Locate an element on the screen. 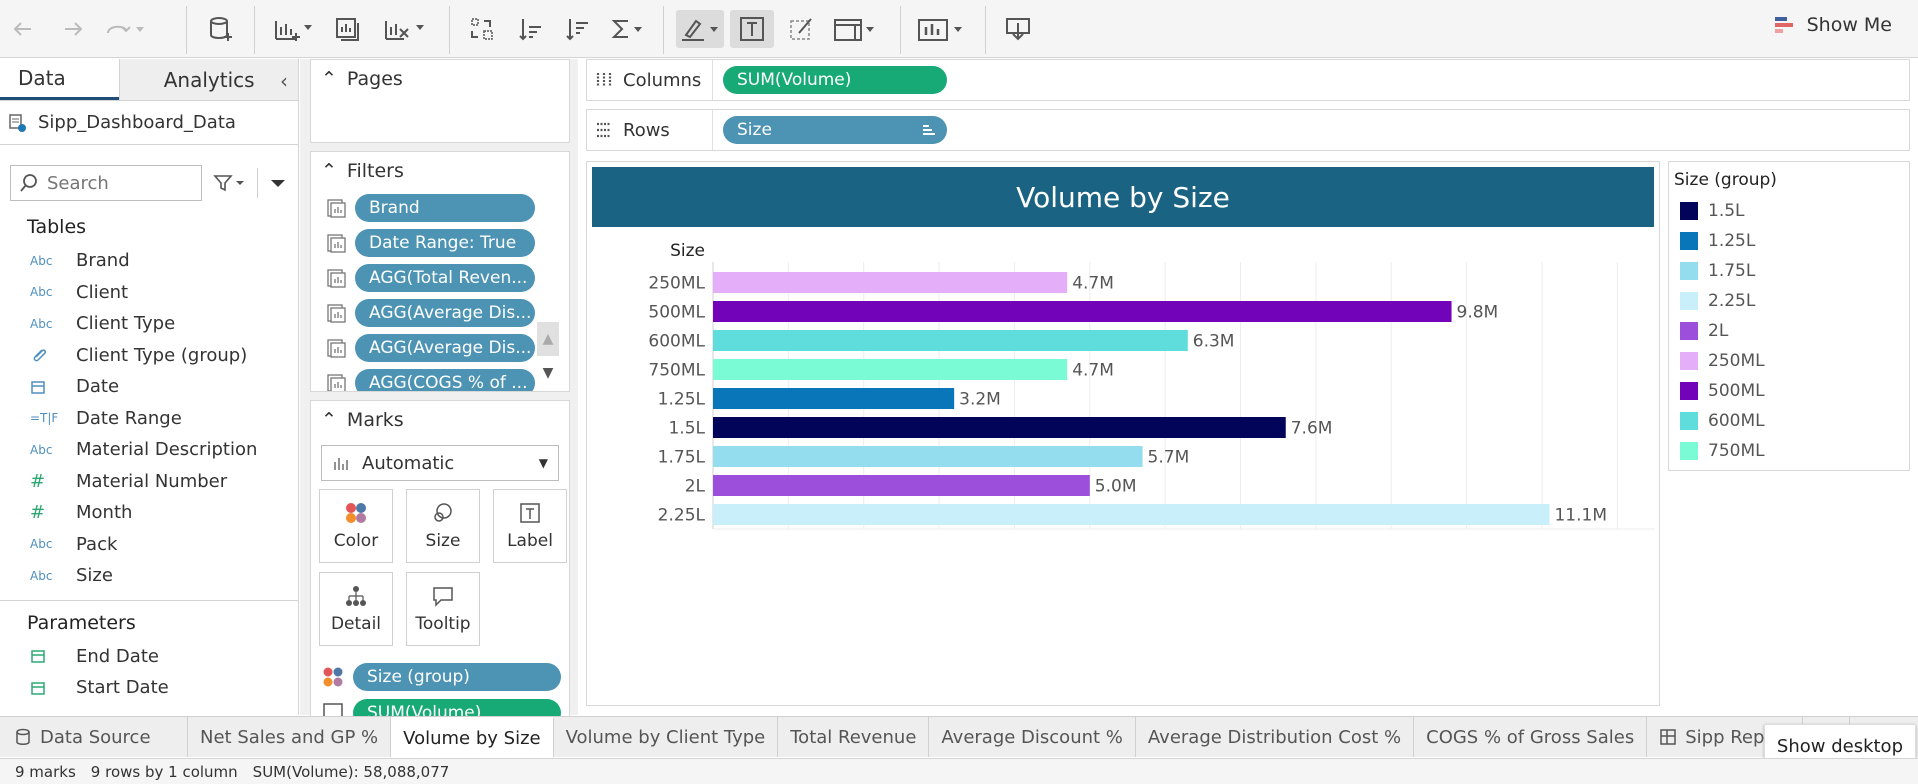  totals-icon is located at coordinates (626, 29).